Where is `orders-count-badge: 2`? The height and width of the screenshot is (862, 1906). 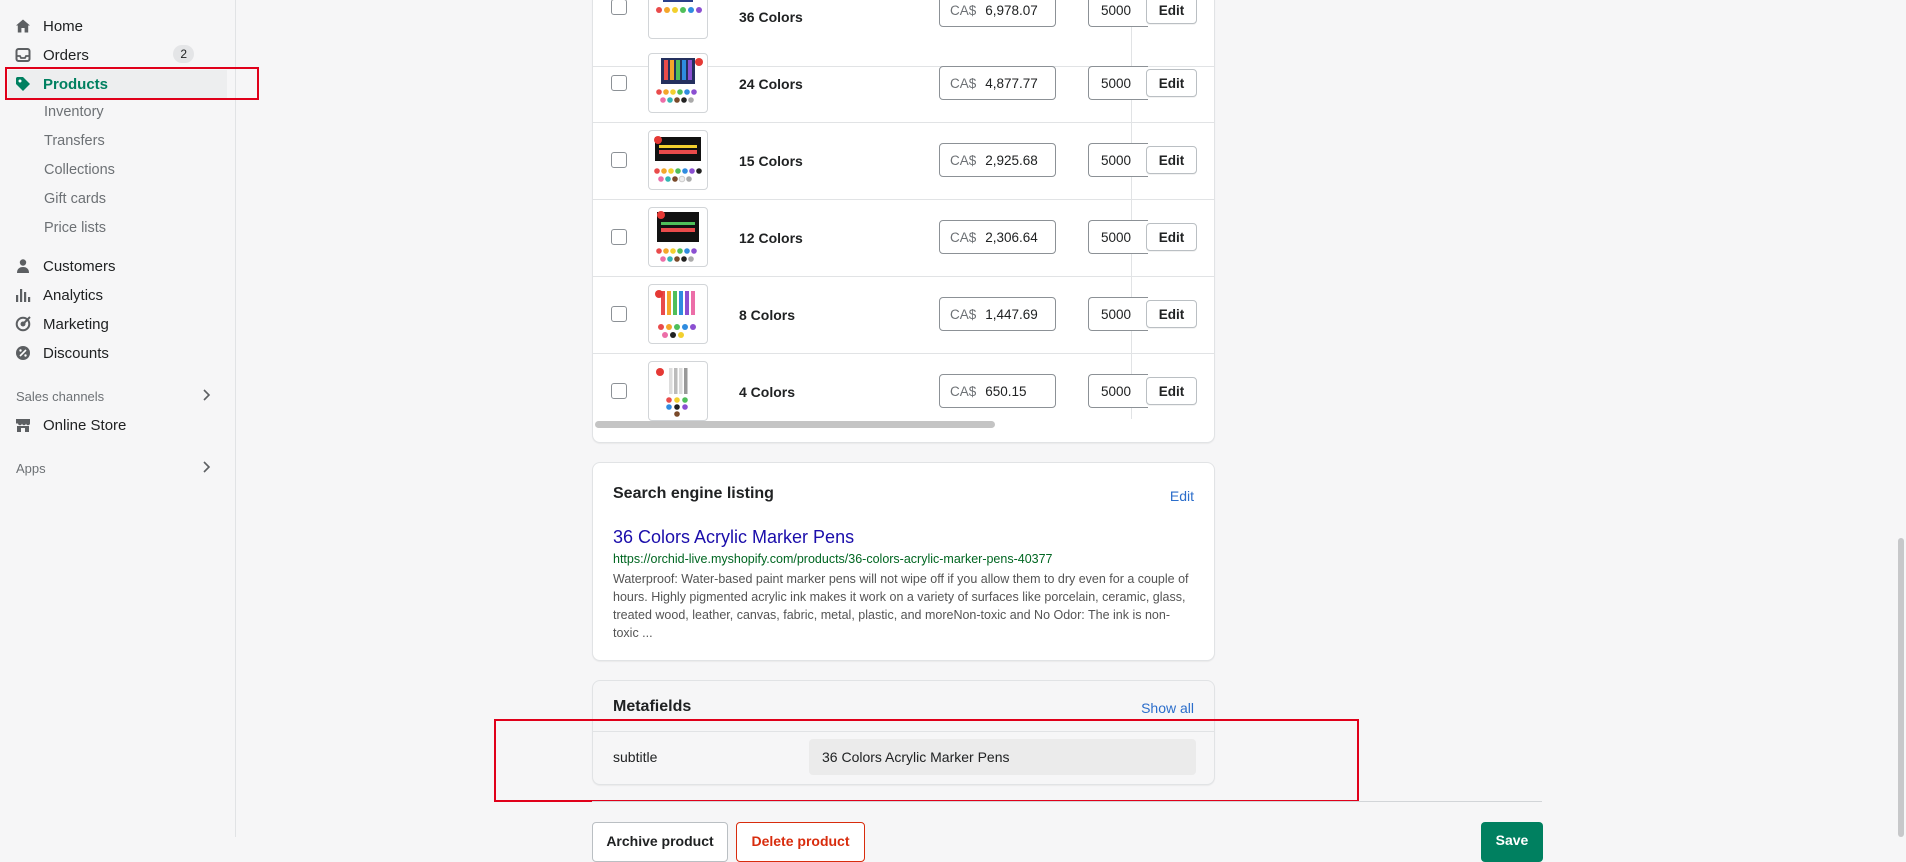
orders-count-badge: 2 is located at coordinates (183, 54).